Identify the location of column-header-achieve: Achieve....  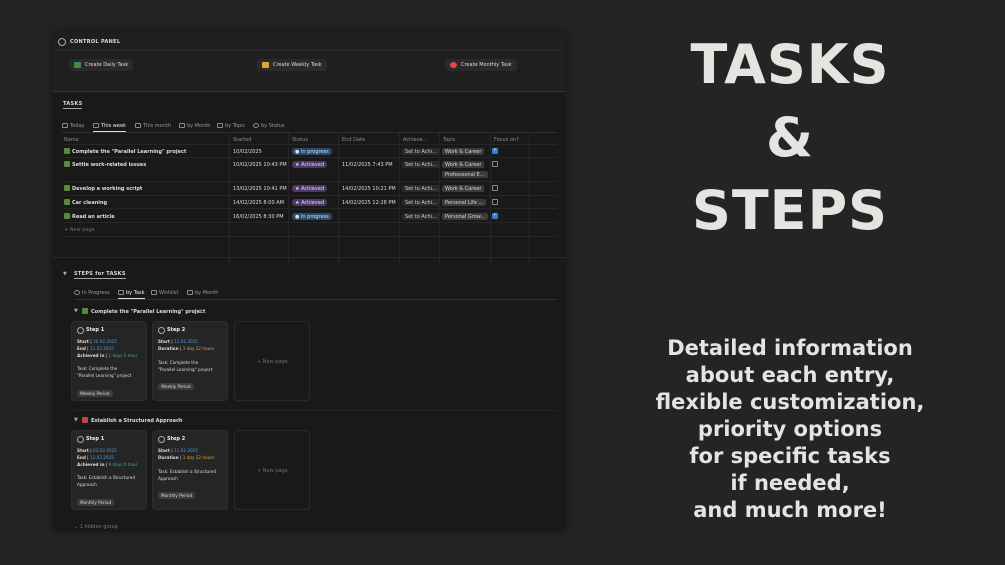
(415, 140).